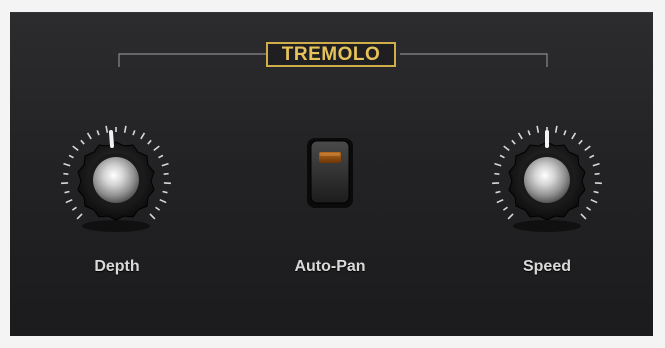 This screenshot has width=665, height=348. Describe the element at coordinates (546, 266) in the screenshot. I see `speed-label: Speed` at that location.